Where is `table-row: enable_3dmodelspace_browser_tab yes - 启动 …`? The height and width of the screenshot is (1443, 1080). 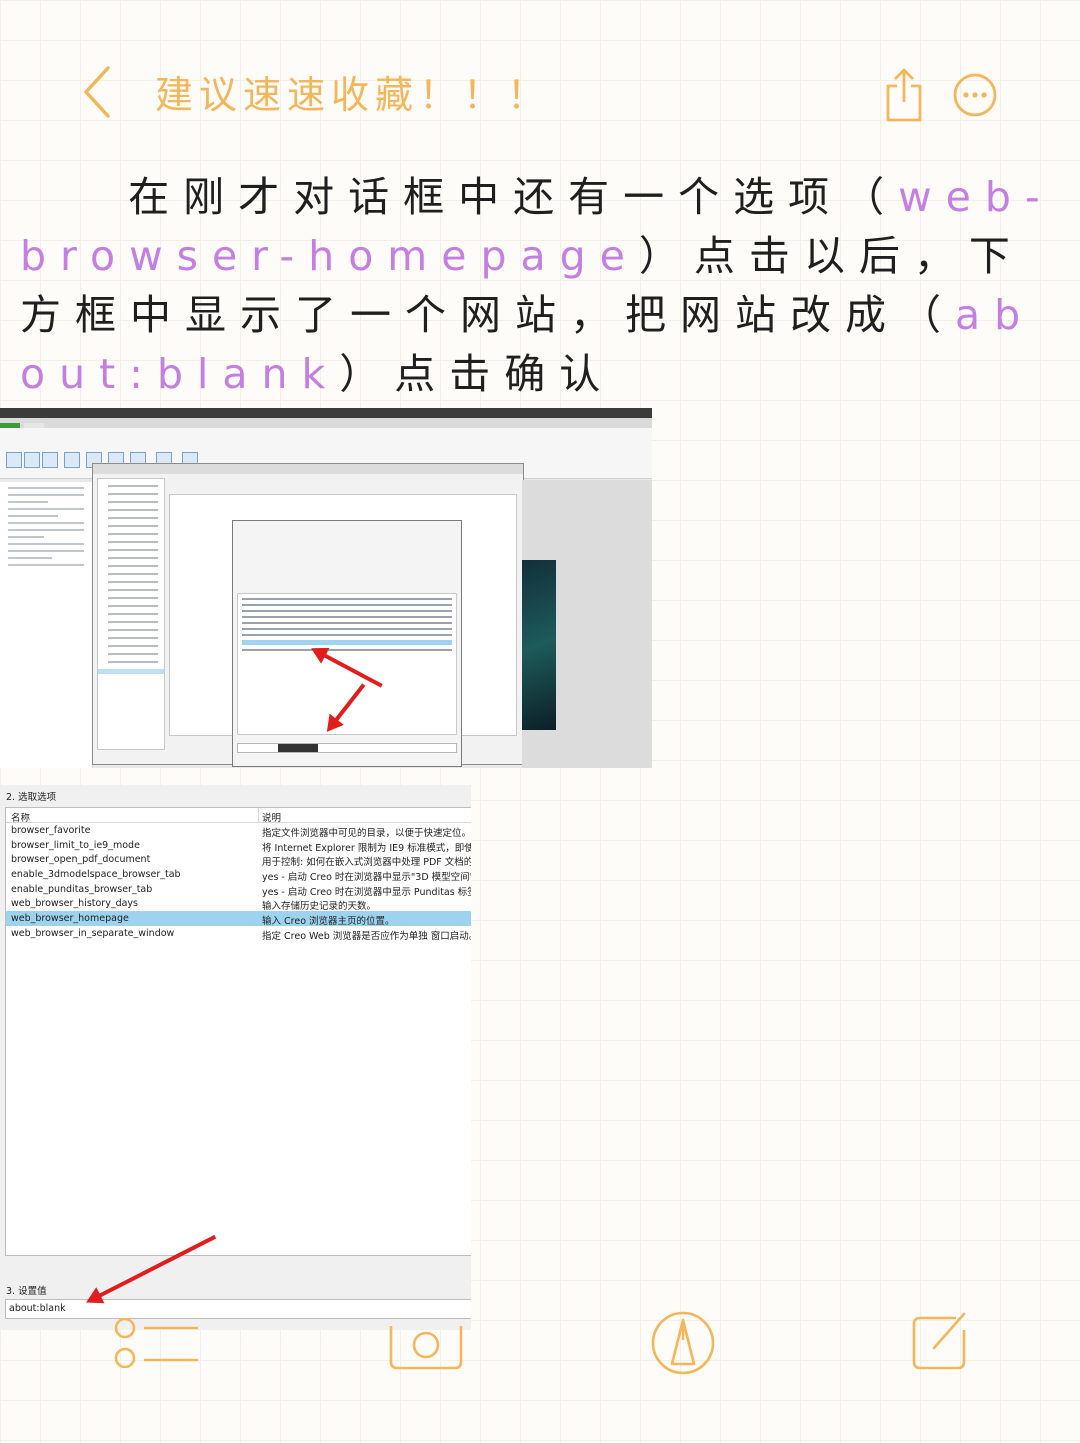 table-row: enable_3dmodelspace_browser_tab yes - 启动 … is located at coordinates (238, 875).